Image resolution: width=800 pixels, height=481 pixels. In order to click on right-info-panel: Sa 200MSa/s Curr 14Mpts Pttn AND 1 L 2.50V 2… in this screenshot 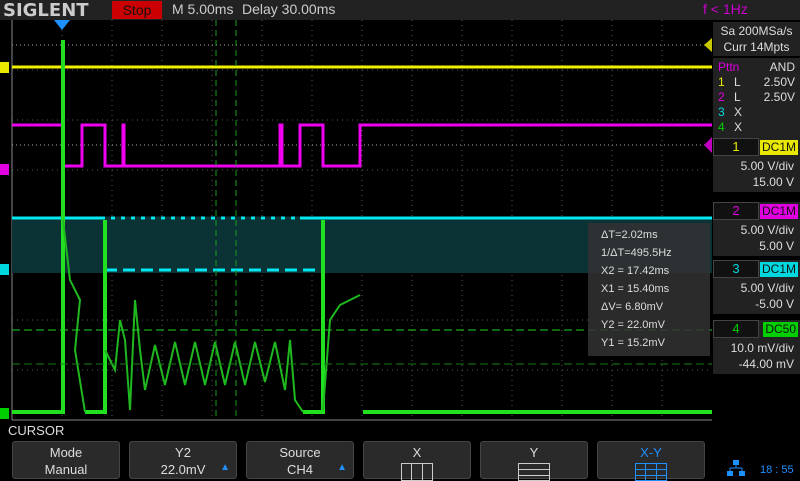, I will do `click(756, 230)`.